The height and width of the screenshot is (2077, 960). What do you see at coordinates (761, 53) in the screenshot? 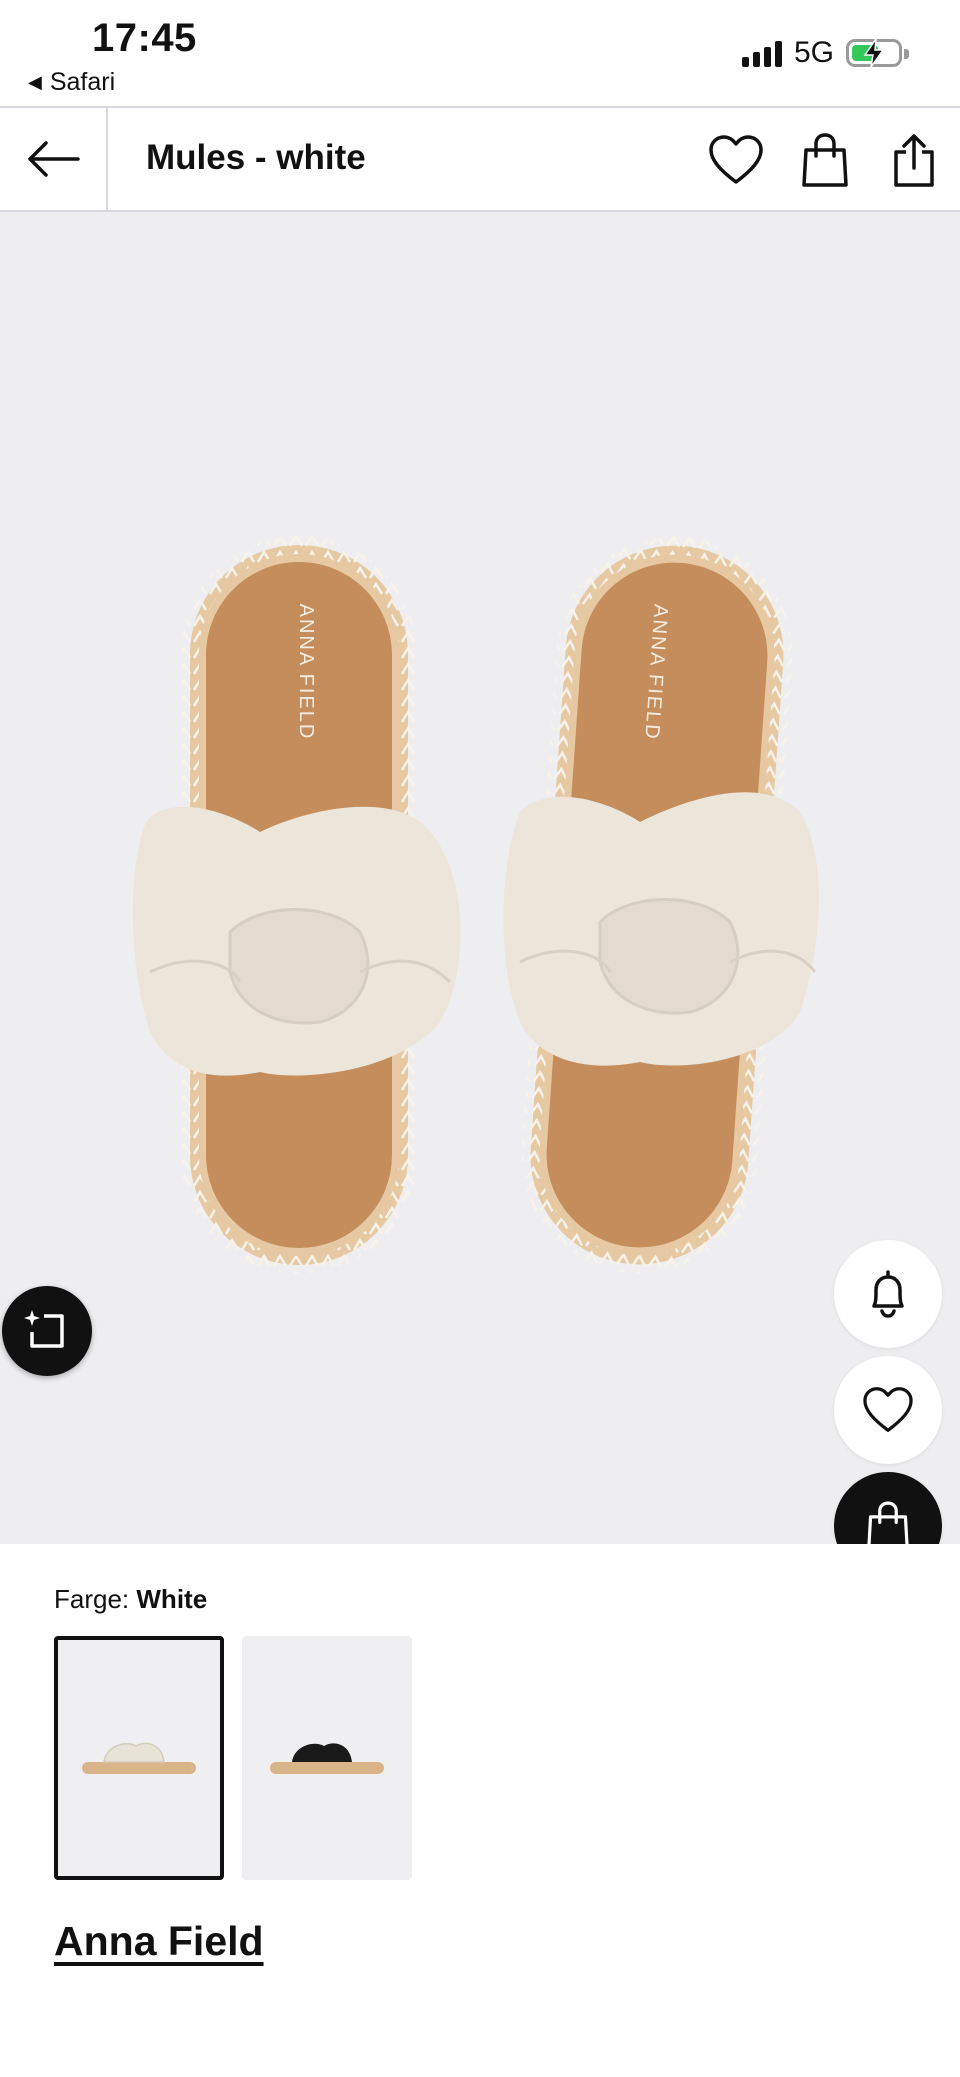
I see `cellular-signal-icon` at bounding box center [761, 53].